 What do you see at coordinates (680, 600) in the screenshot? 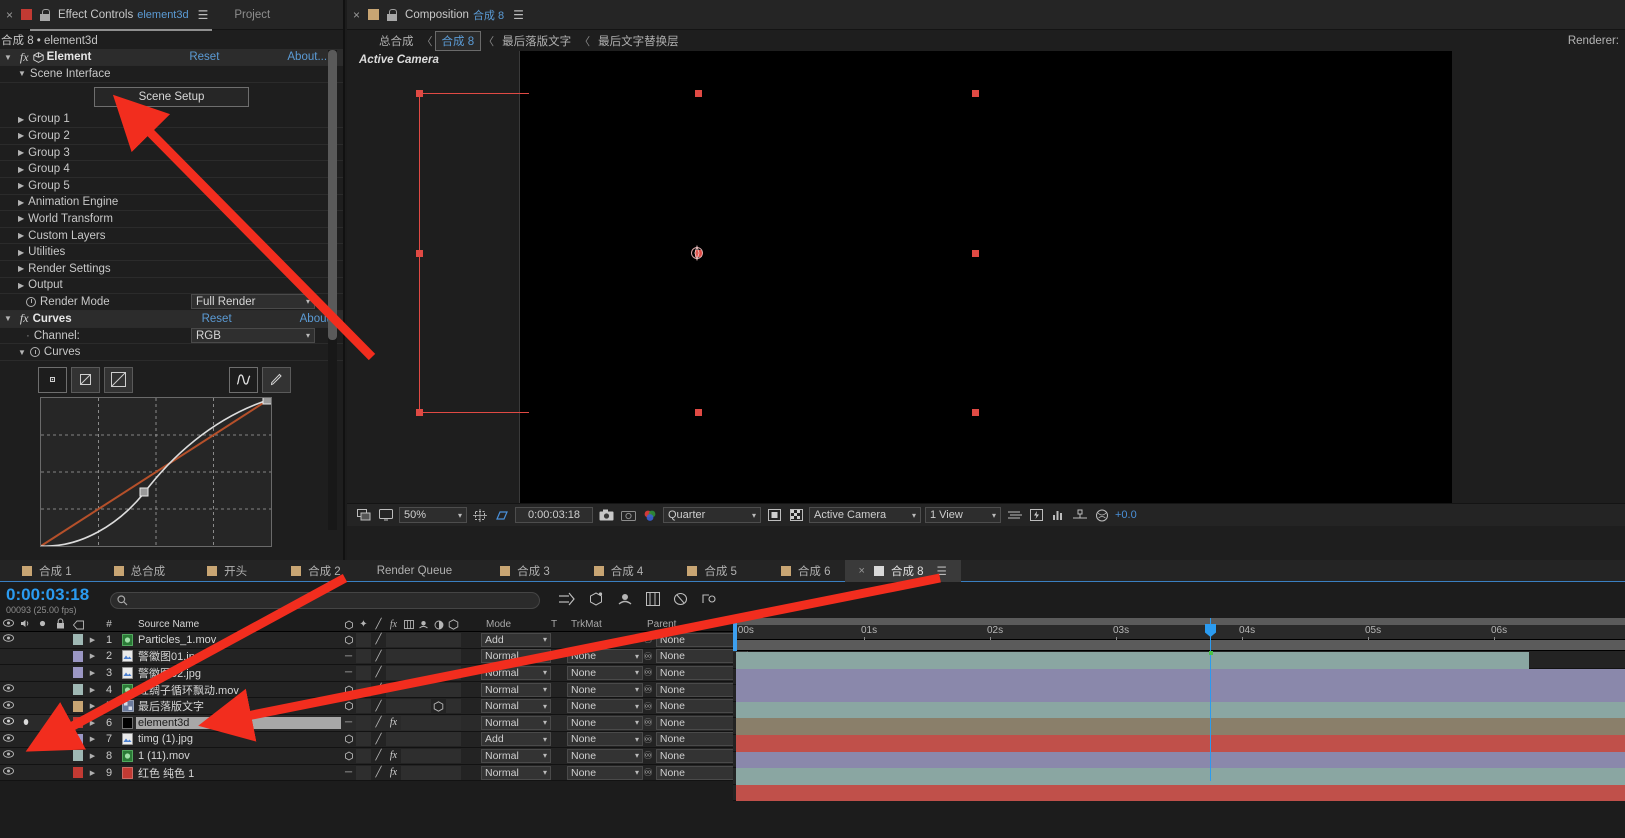
I see `brainstorm-icon` at bounding box center [680, 600].